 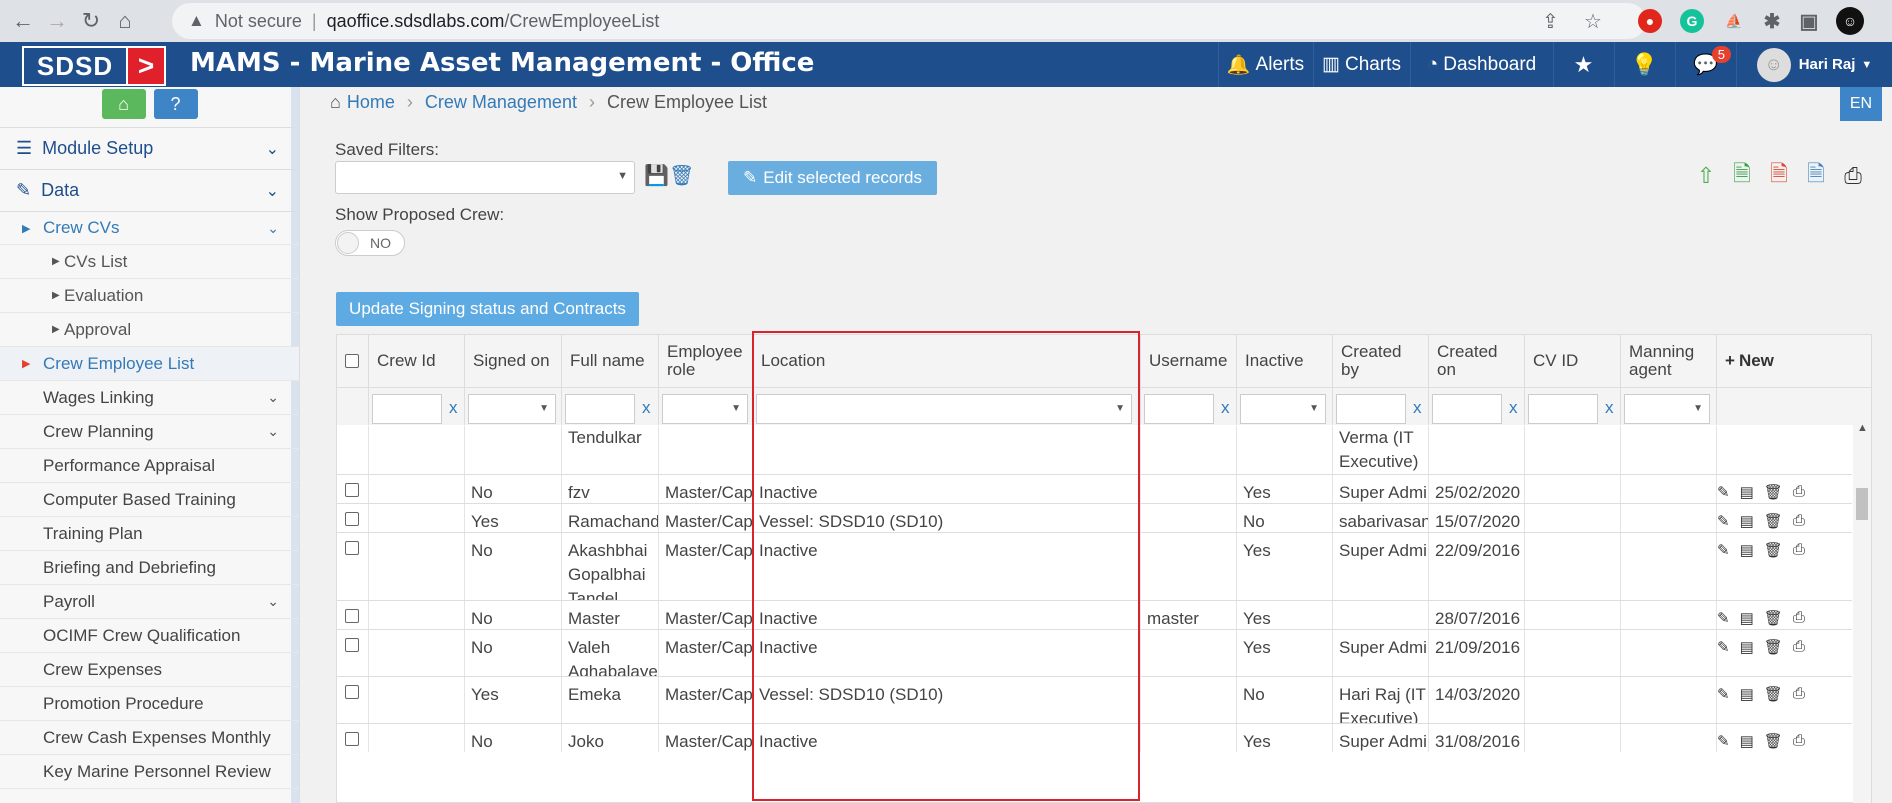 What do you see at coordinates (1742, 175) in the screenshot?
I see `excel-export-icon: 🗎` at bounding box center [1742, 175].